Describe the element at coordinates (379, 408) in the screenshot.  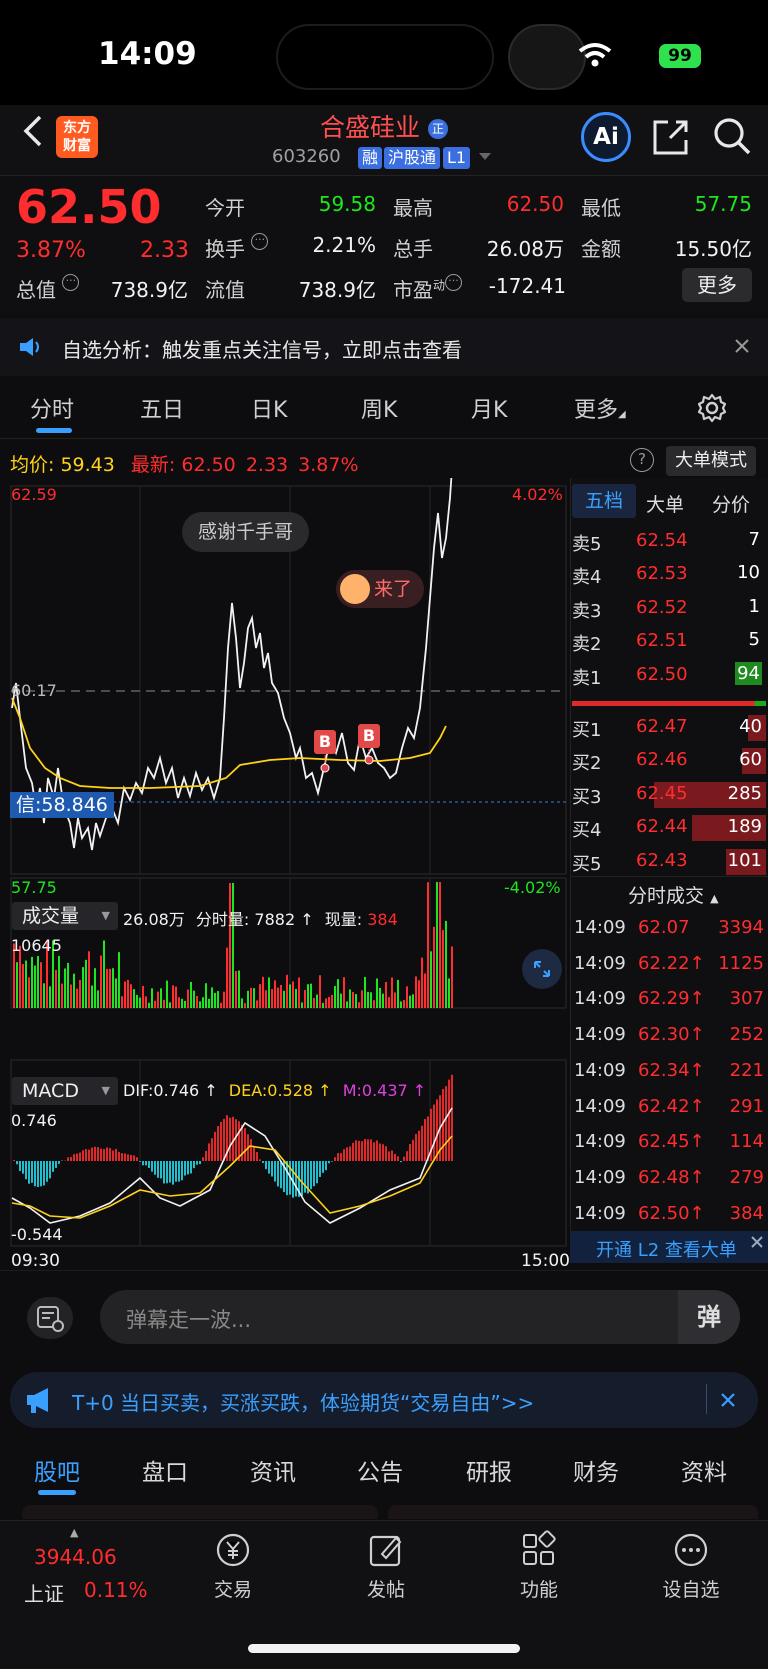
I see `tab-weekly-k: 周K` at that location.